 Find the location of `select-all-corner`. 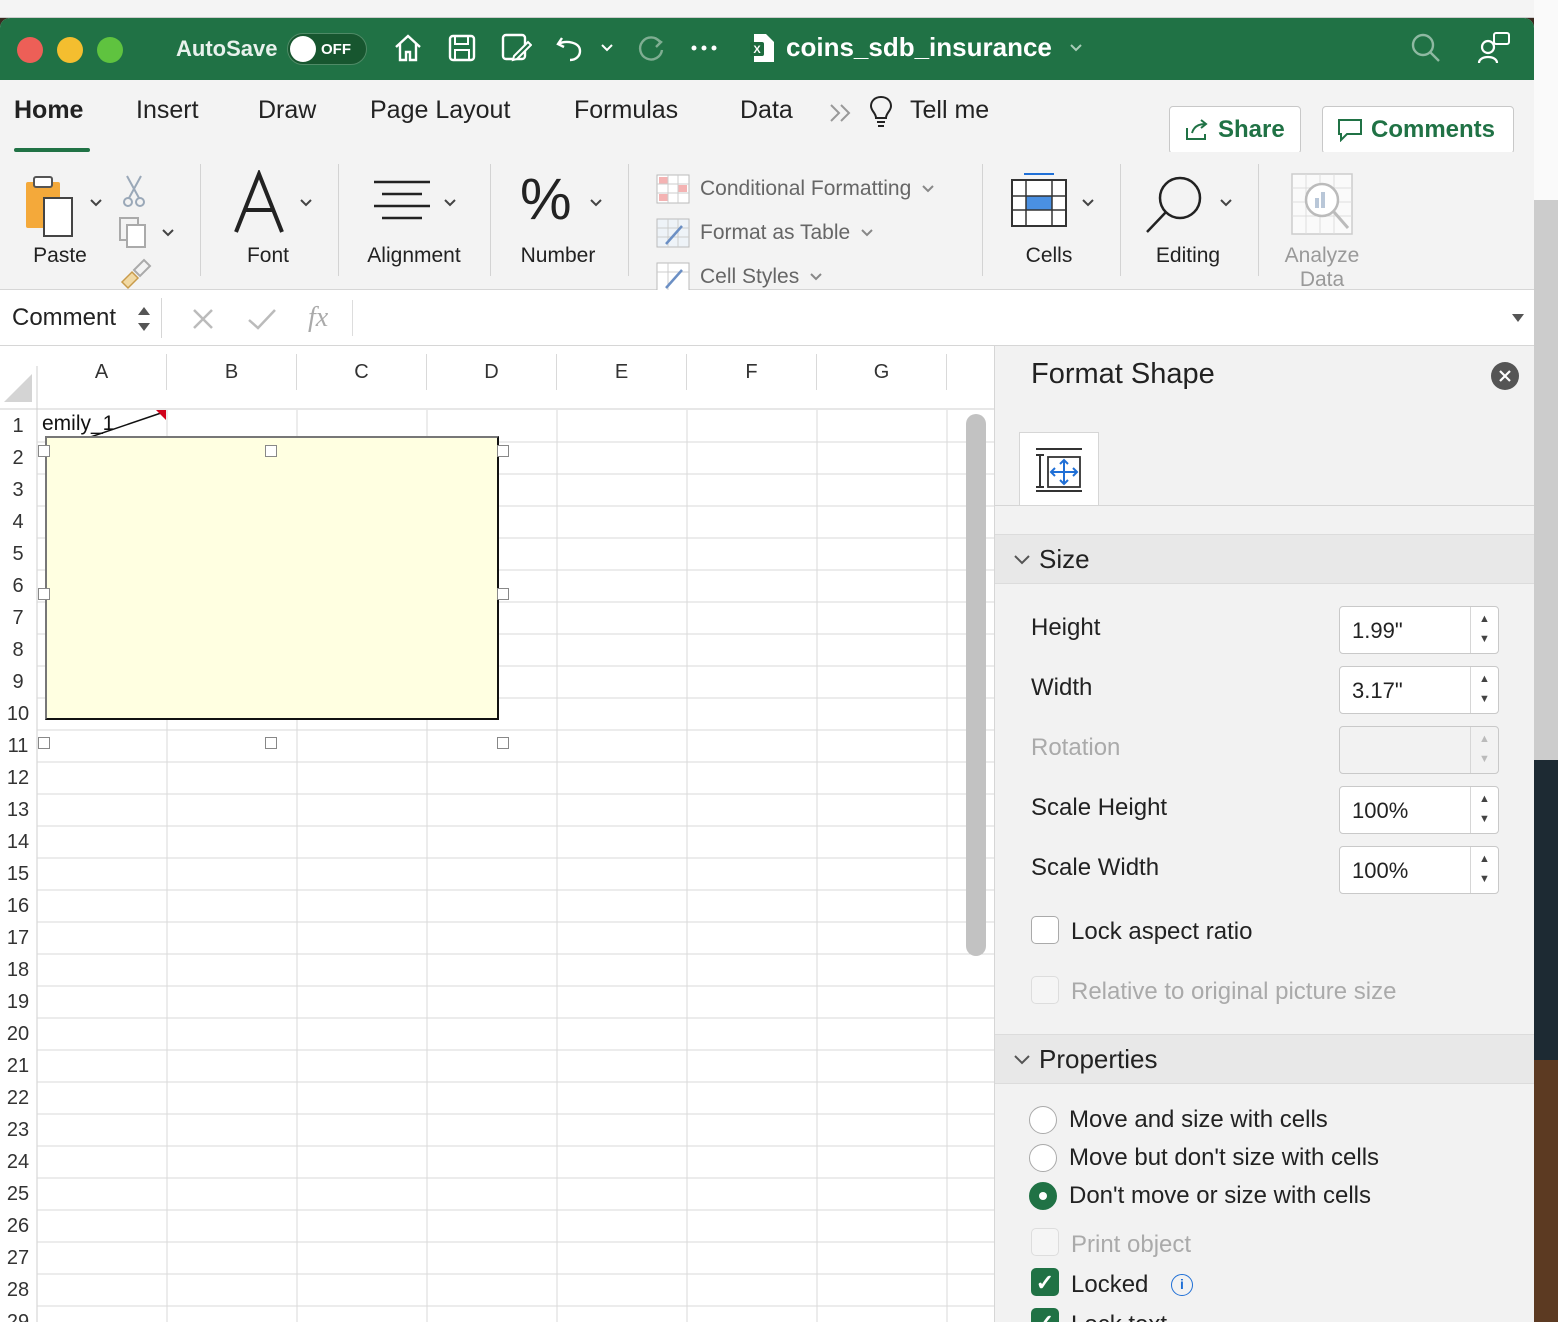

select-all-corner is located at coordinates (18, 388).